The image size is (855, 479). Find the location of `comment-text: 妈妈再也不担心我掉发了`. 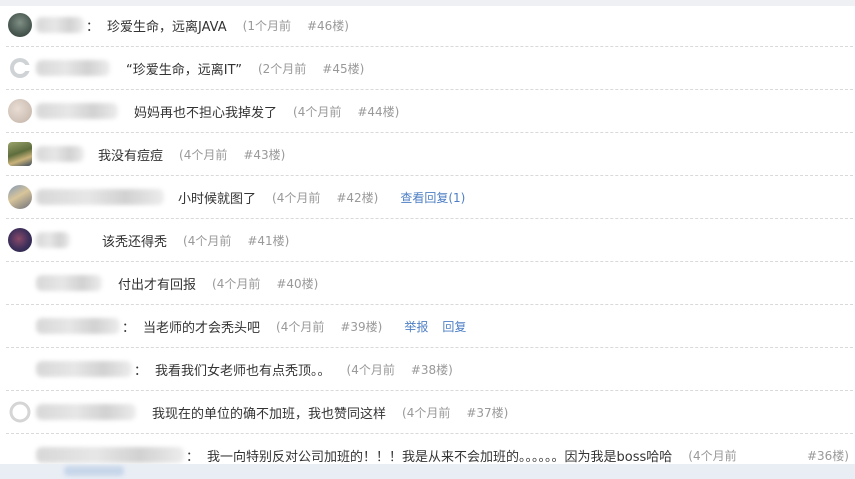

comment-text: 妈妈再也不担心我掉发了 is located at coordinates (206, 113).